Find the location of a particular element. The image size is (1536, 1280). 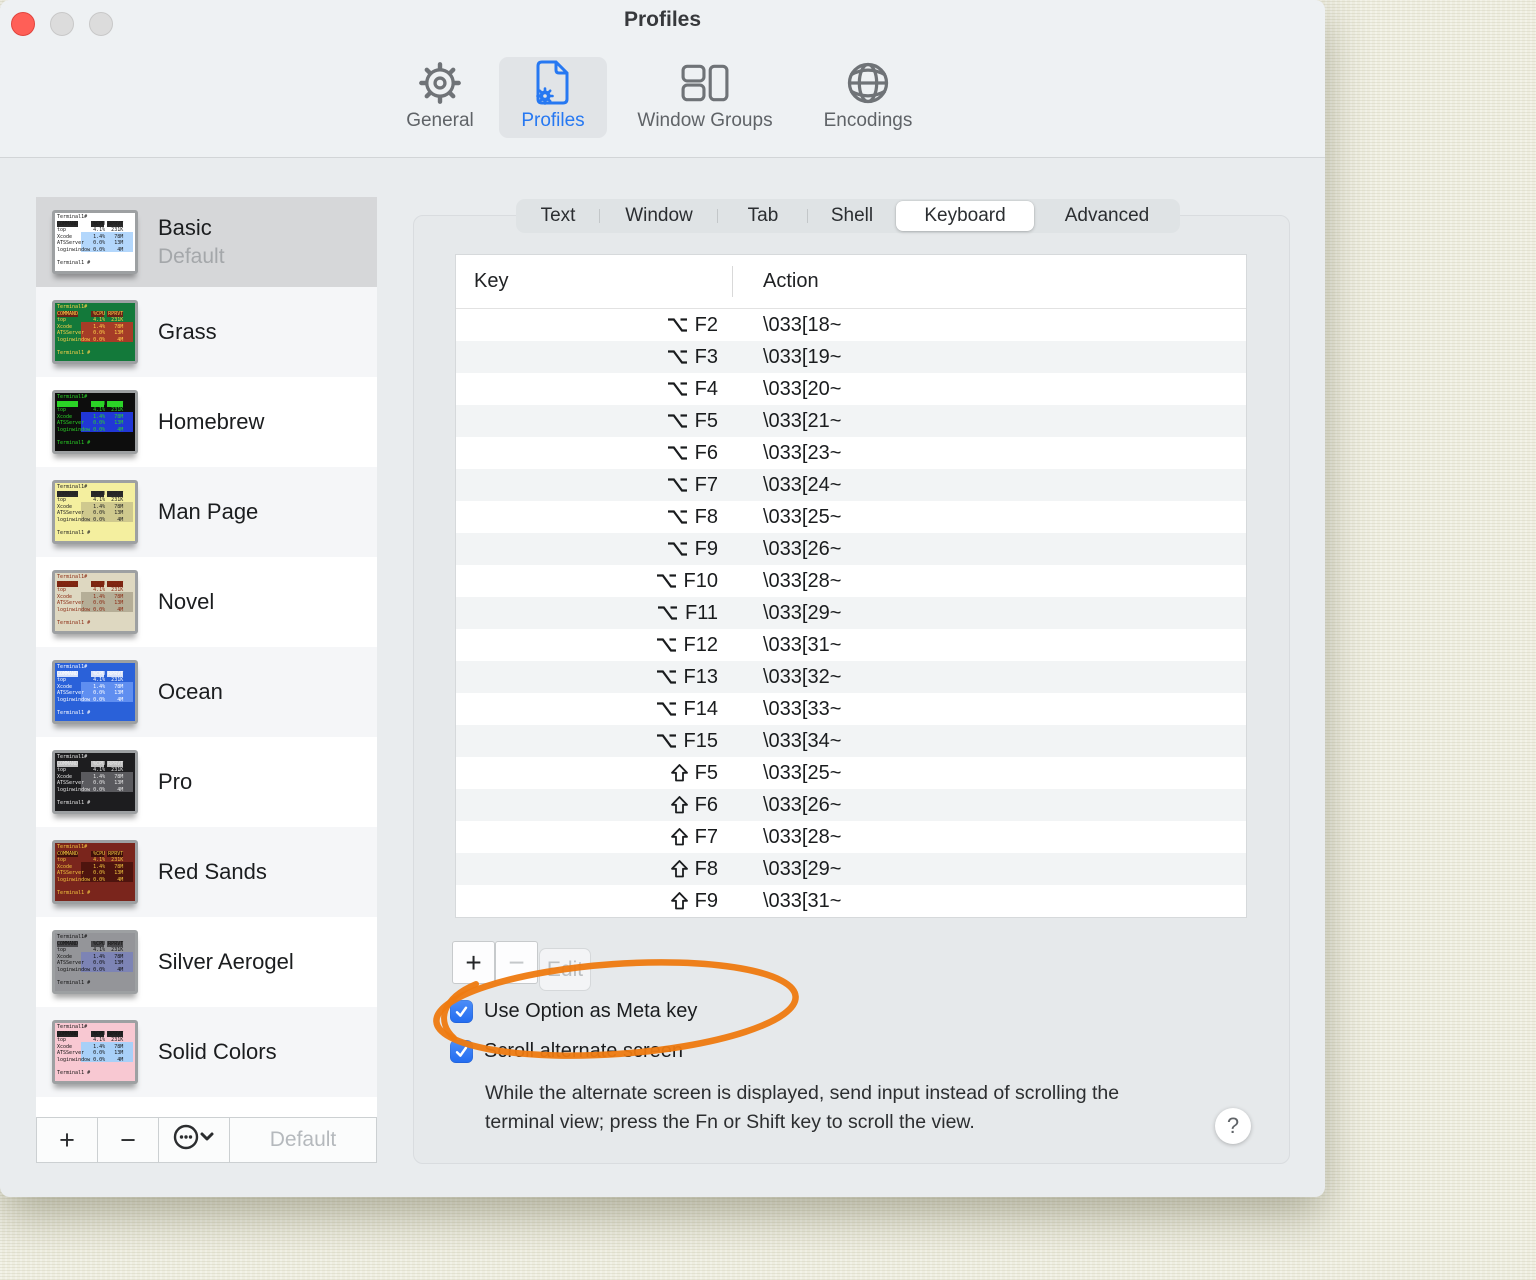

action-cell: \033[34~ is located at coordinates (802, 740).